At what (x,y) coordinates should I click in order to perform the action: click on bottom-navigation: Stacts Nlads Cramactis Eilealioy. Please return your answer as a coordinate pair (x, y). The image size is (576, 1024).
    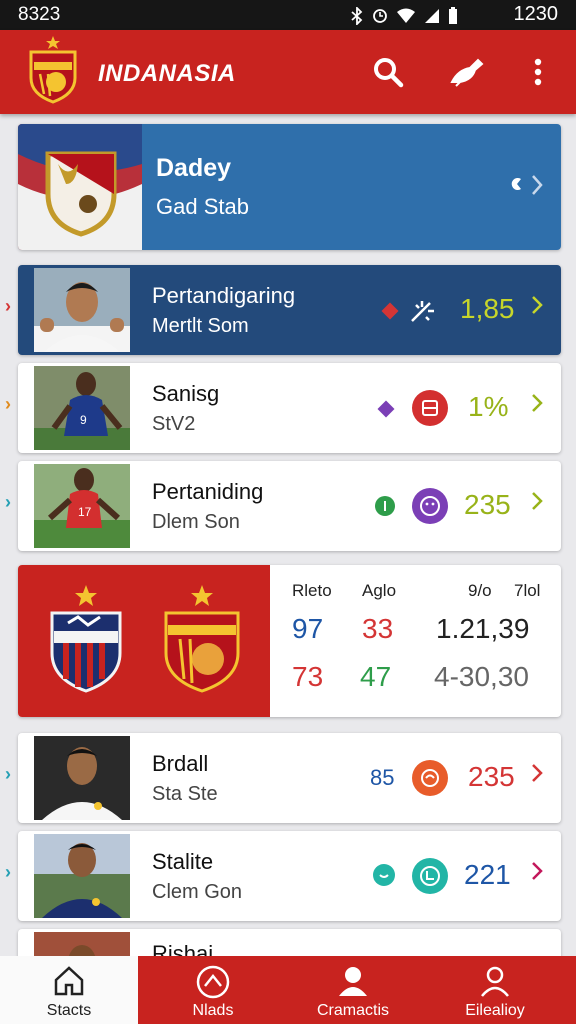
    Looking at the image, I should click on (288, 990).